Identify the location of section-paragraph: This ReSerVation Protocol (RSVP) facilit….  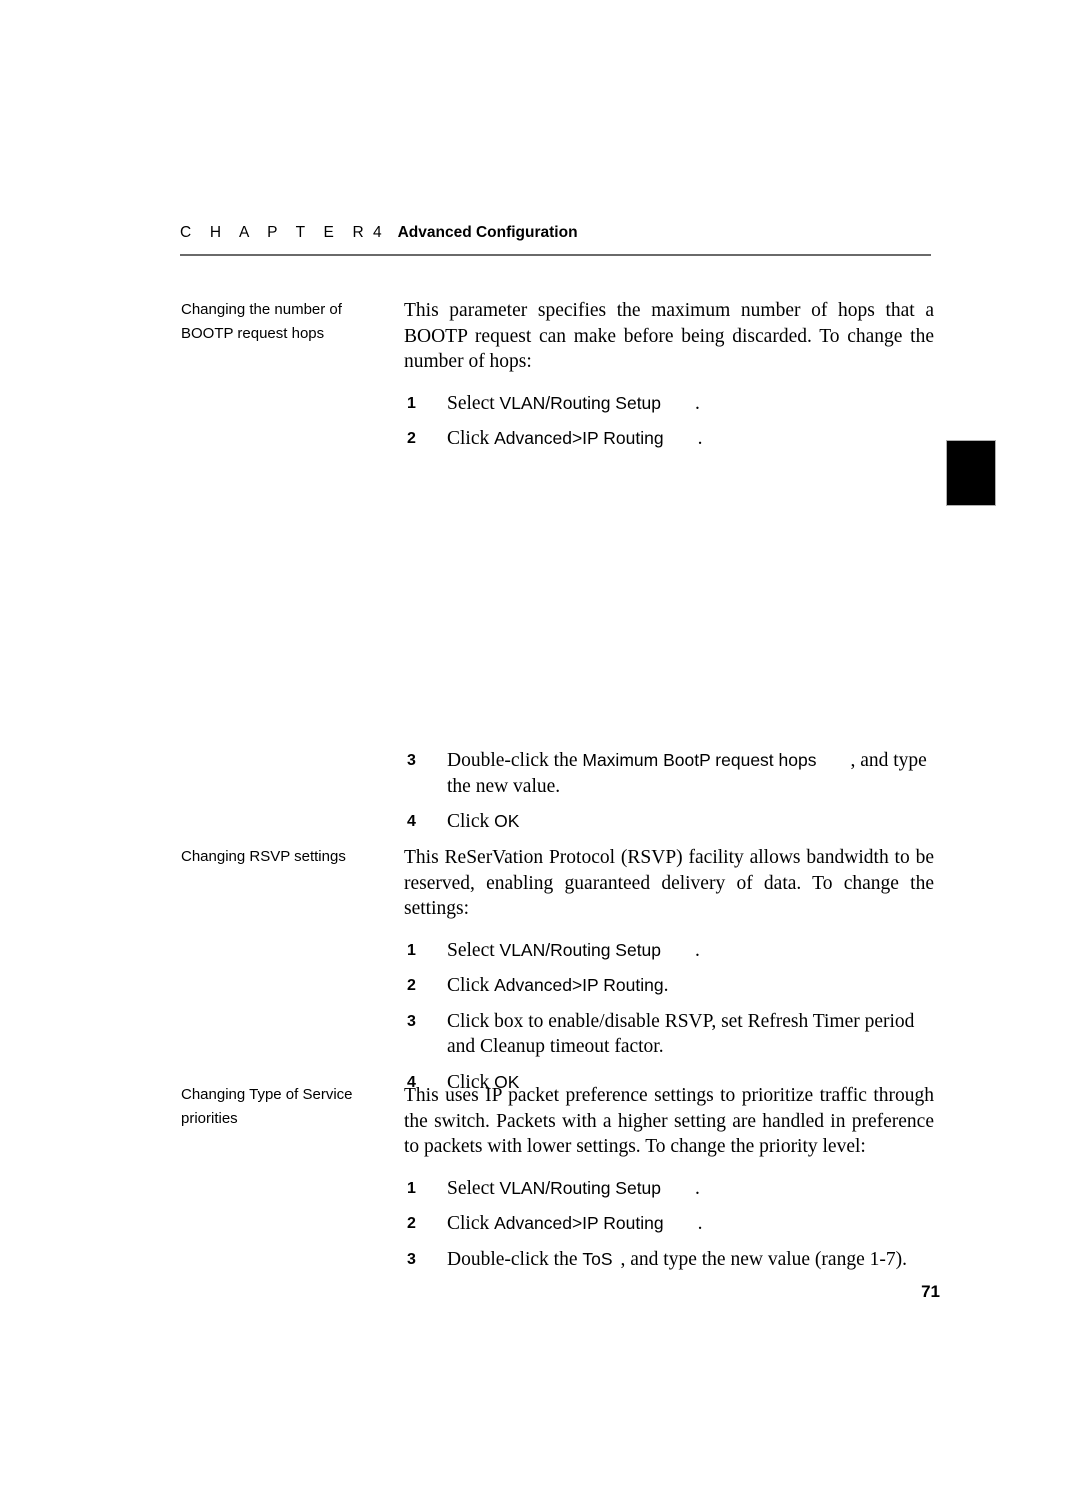
(669, 883).